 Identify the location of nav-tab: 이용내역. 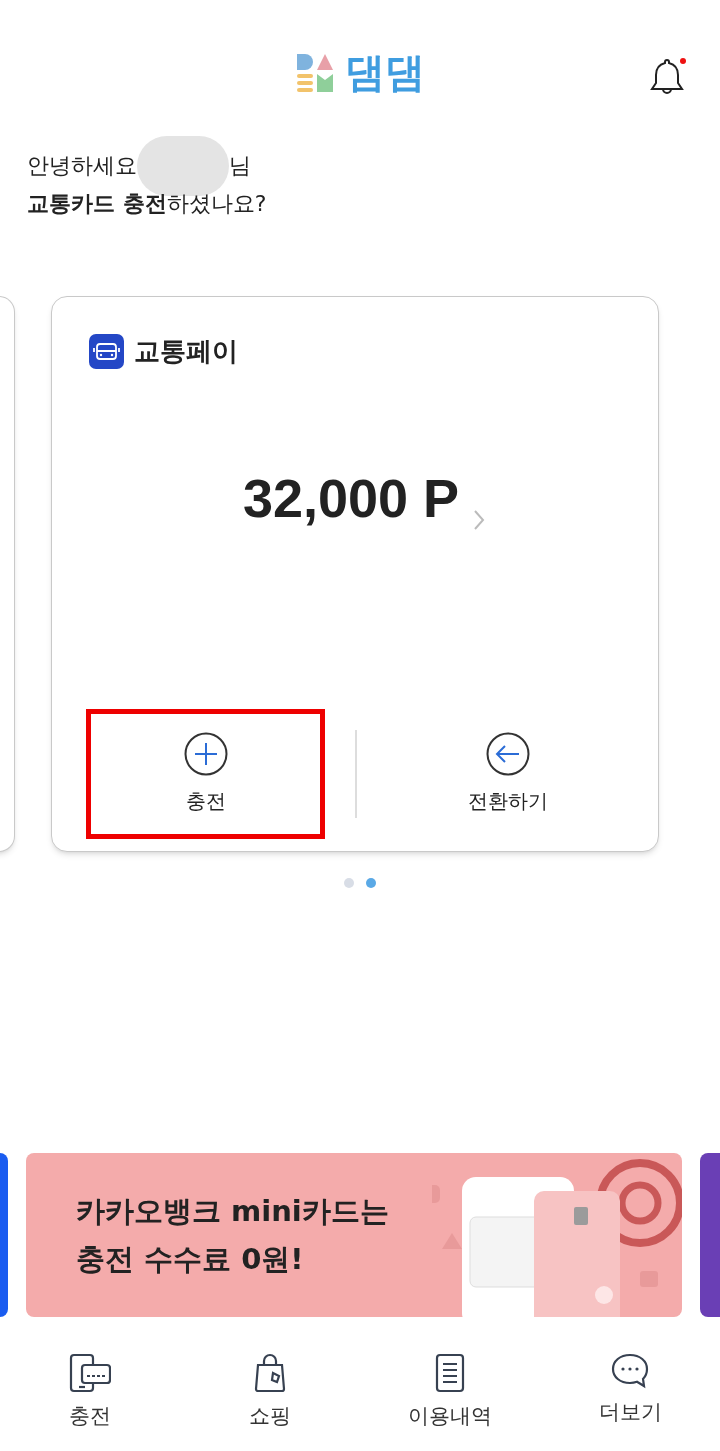
(450, 1393).